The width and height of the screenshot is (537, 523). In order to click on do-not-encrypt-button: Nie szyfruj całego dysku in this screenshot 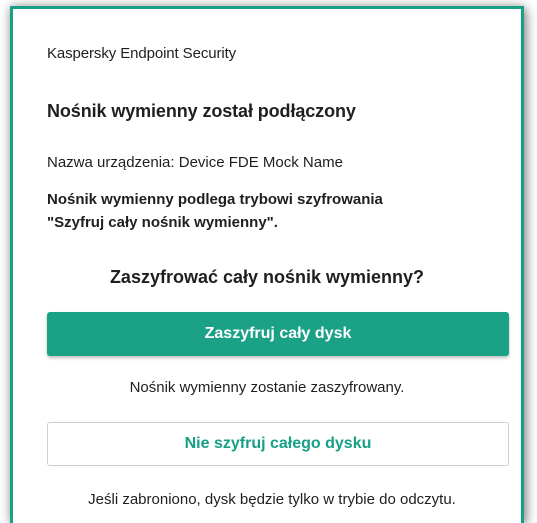, I will do `click(278, 444)`.